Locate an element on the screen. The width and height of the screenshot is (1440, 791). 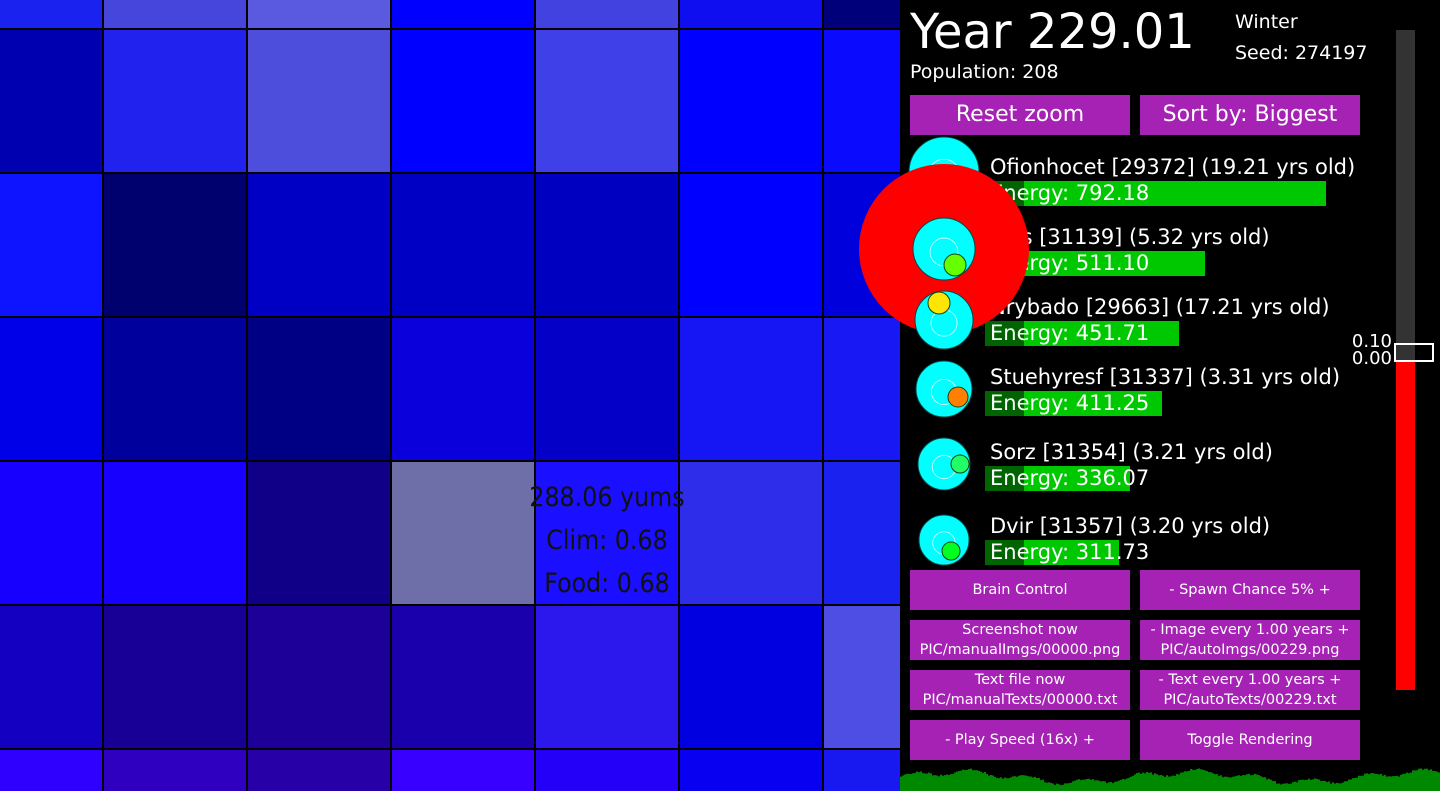
spawn-chance-stepper: - Spawn Chance 5% + is located at coordinates (1250, 590).